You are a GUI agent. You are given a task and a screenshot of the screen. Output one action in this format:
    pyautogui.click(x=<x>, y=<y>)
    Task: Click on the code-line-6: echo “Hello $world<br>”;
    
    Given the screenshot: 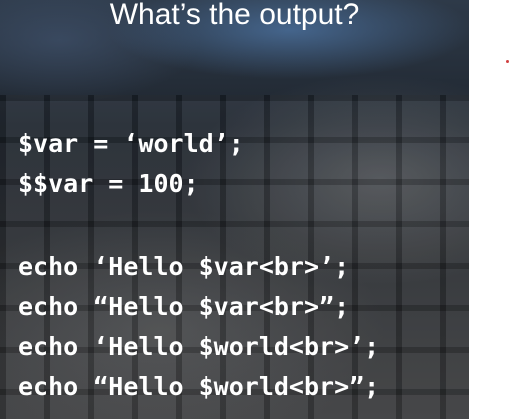 What is the action you would take?
    pyautogui.click(x=199, y=386)
    